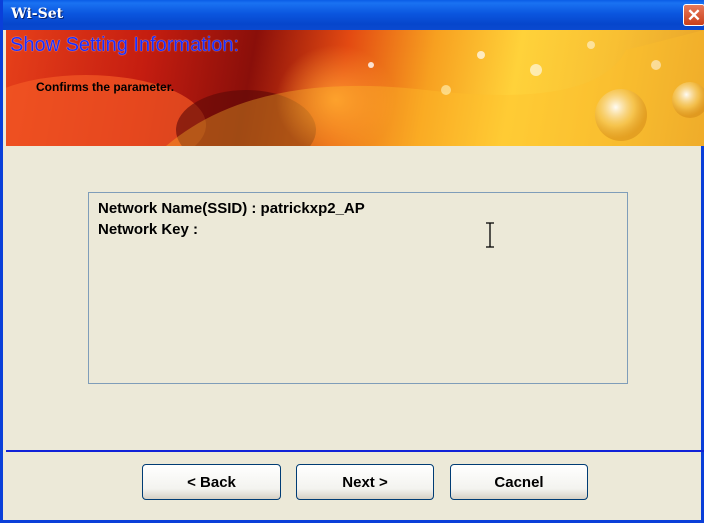 Image resolution: width=704 pixels, height=523 pixels. What do you see at coordinates (355, 451) in the screenshot?
I see `footer-divider` at bounding box center [355, 451].